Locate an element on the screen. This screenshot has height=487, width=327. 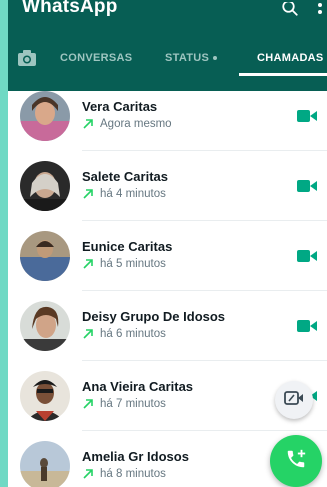
call-info: há 6 minutos is located at coordinates (124, 334).